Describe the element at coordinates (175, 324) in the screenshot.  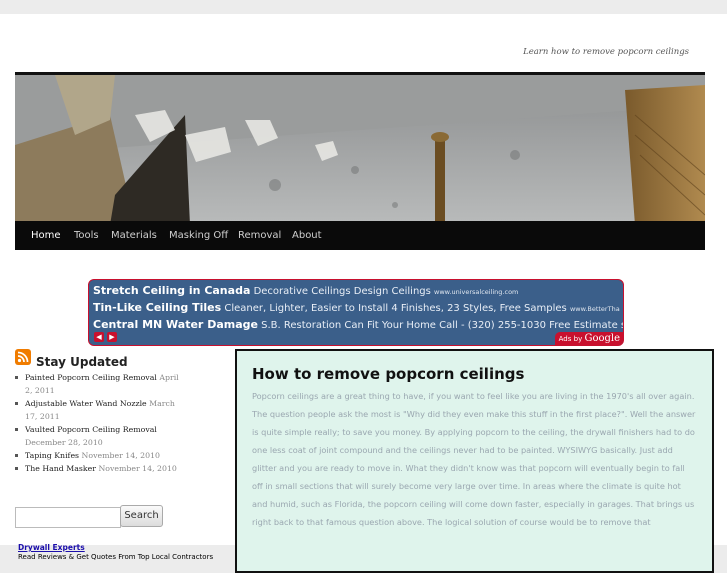
I see `ad-title: Central MN Water Damage` at that location.